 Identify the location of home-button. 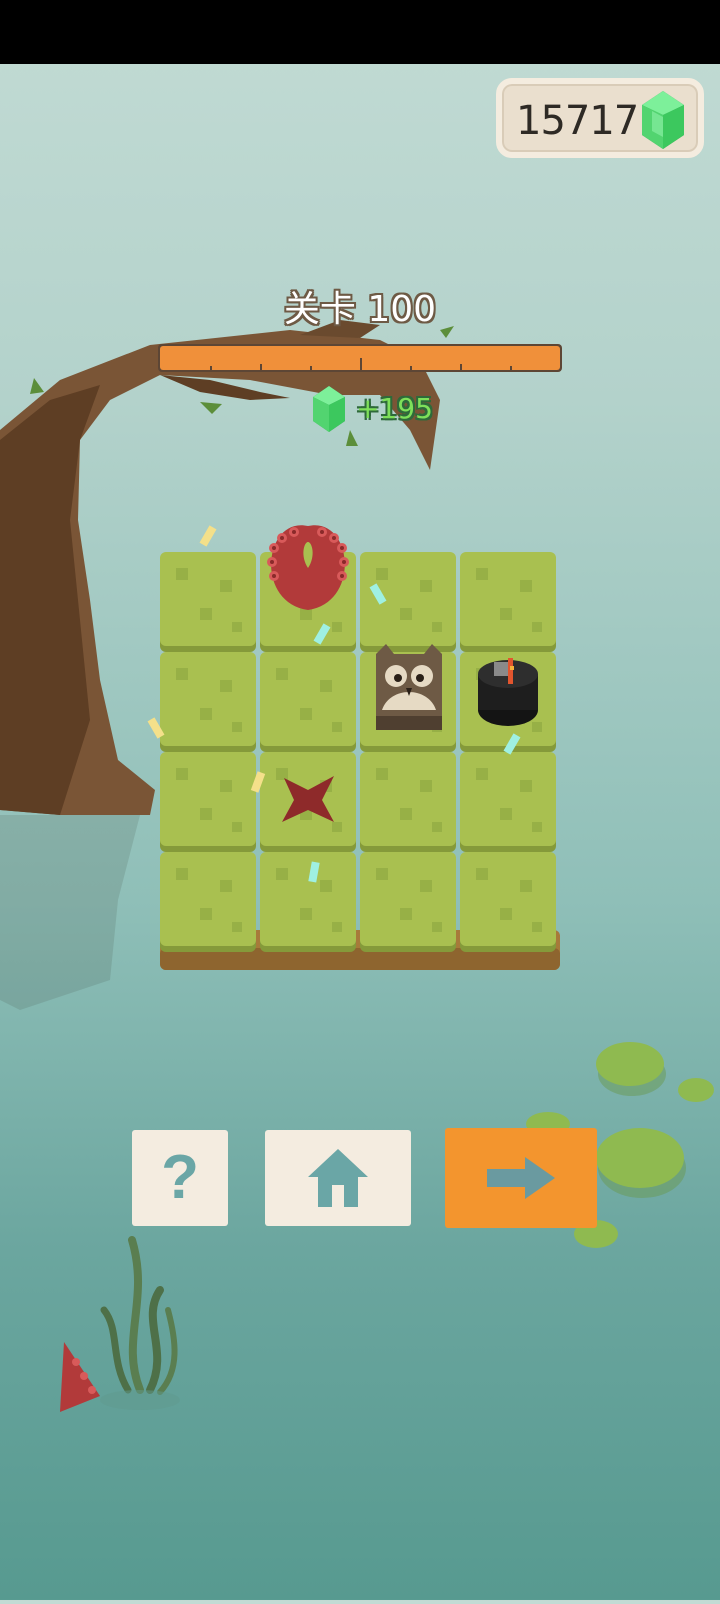
(338, 1178).